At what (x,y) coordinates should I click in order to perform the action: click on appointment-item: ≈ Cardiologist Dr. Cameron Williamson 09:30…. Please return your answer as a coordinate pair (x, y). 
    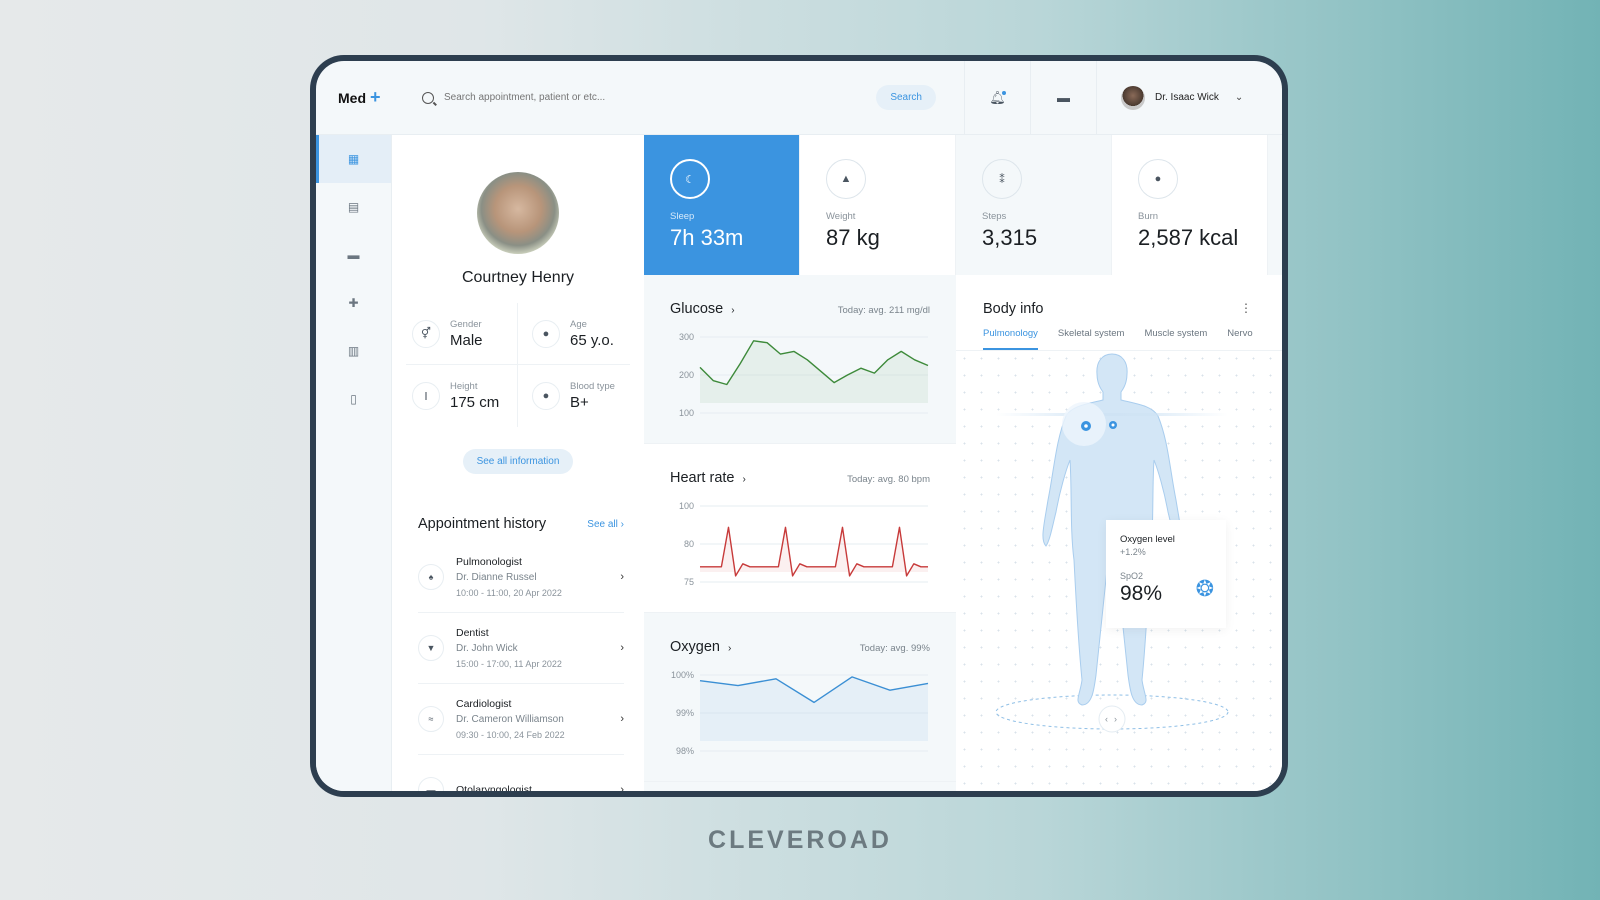
    Looking at the image, I should click on (521, 719).